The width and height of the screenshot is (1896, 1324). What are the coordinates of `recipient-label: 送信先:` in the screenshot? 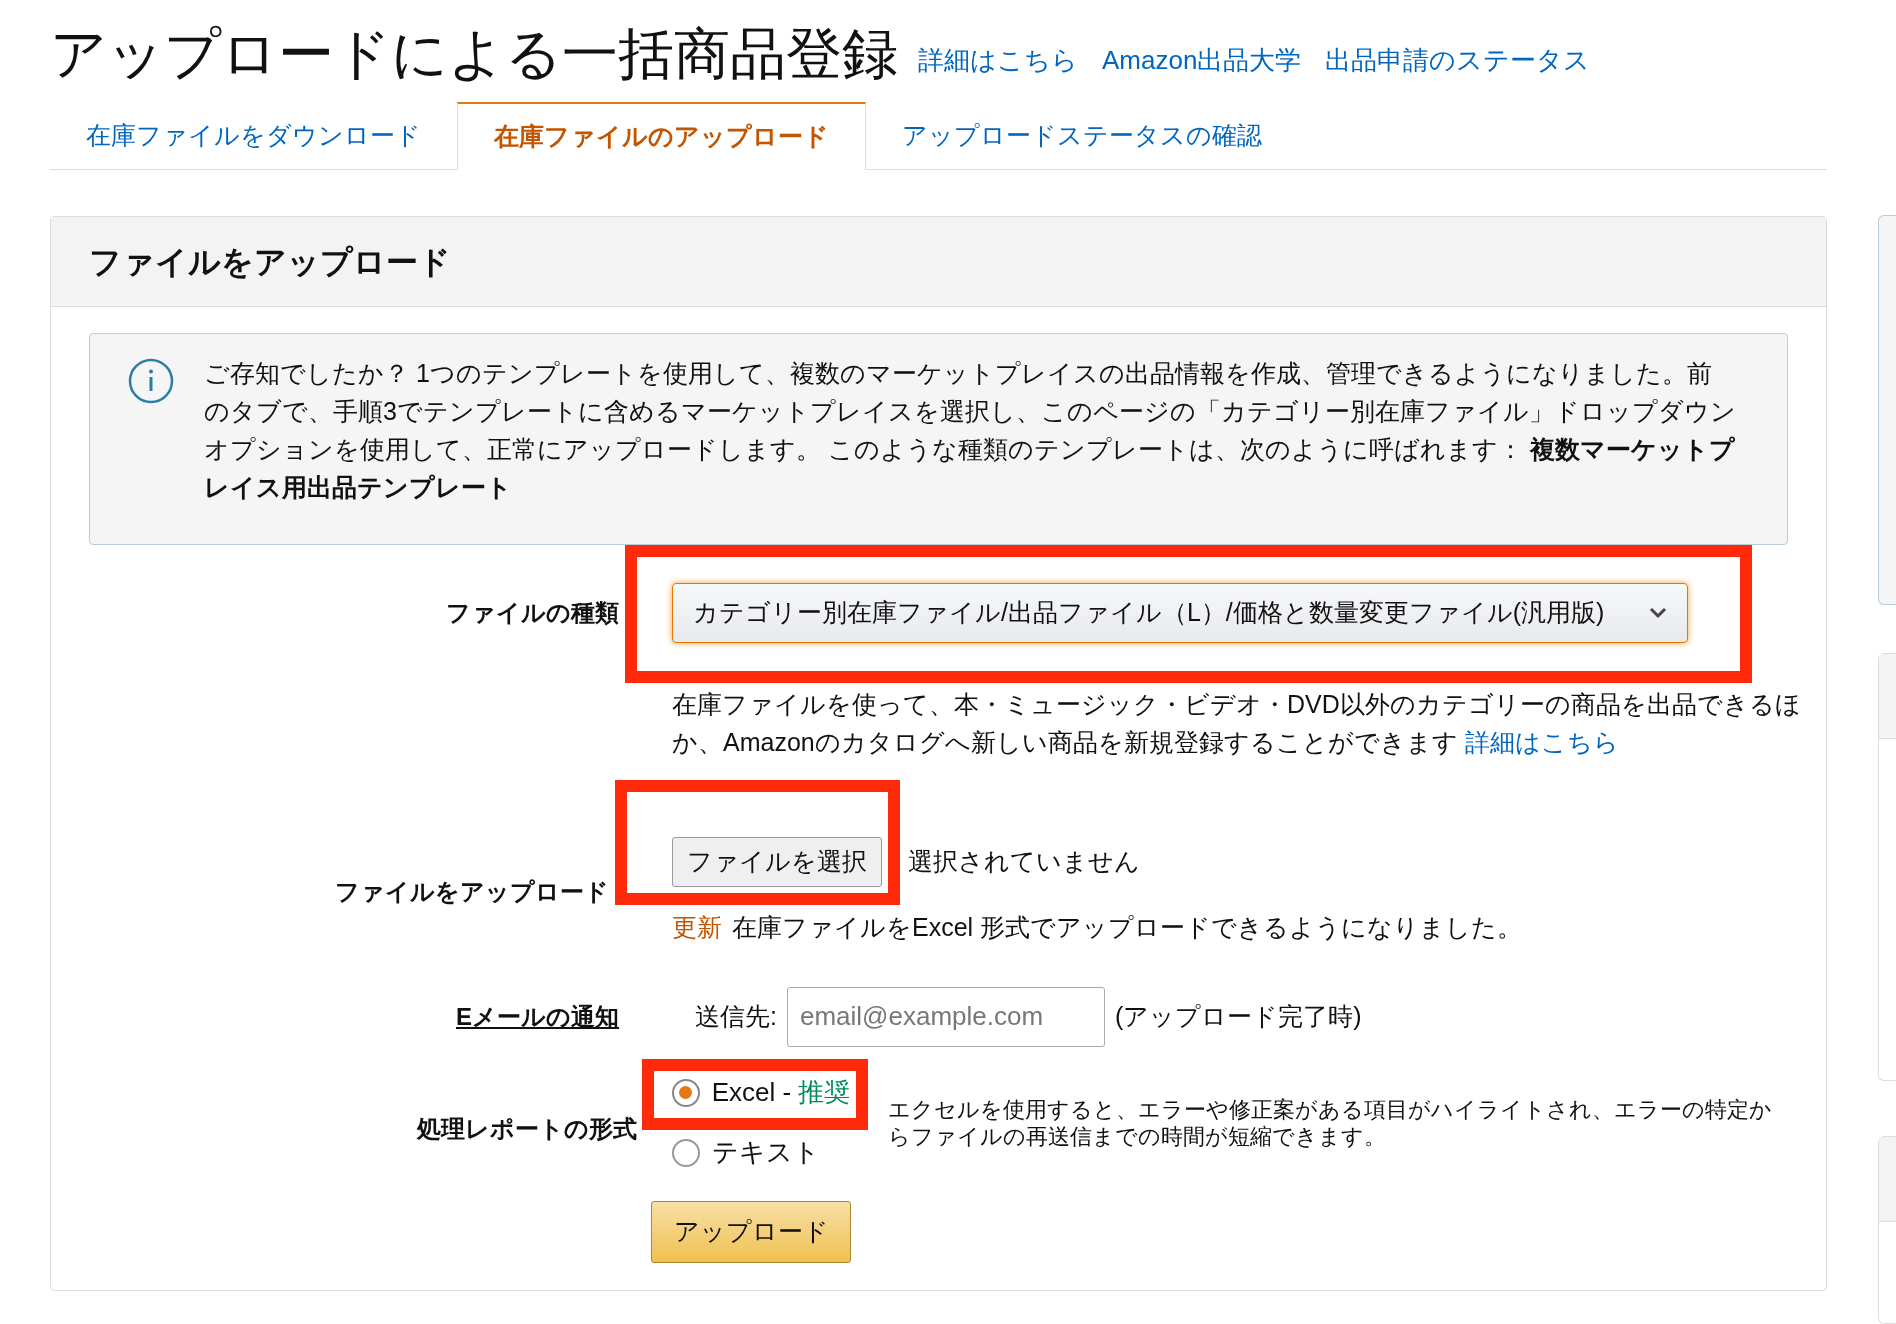 It's located at (736, 1016).